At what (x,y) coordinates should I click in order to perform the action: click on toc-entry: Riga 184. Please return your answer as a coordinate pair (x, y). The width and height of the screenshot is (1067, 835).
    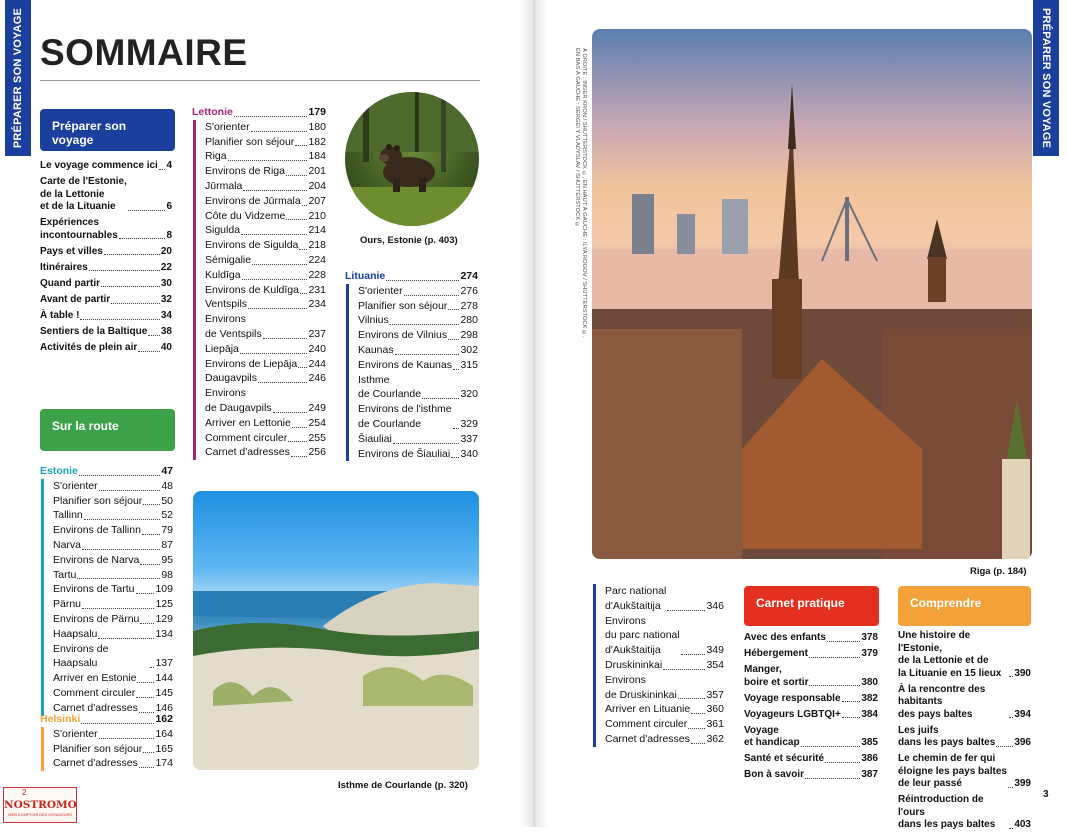
    Looking at the image, I should click on (265, 156).